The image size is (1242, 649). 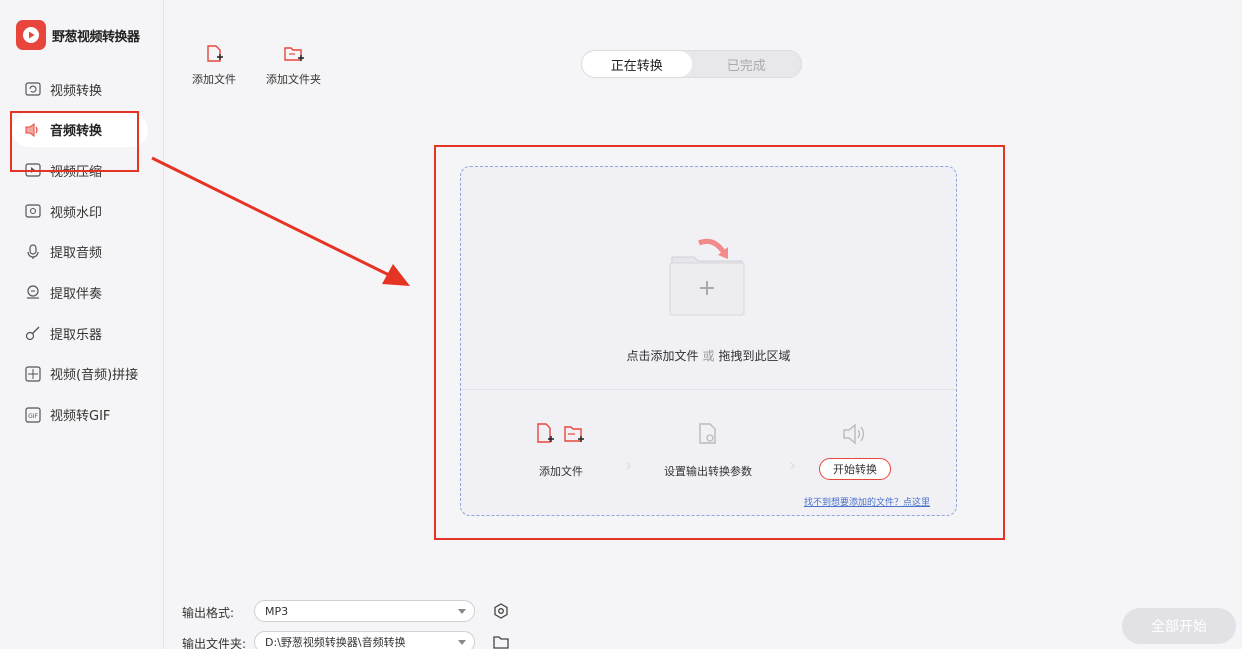 I want to click on sidebar-item-merge: 视频(音频)拼接, so click(x=80, y=374).